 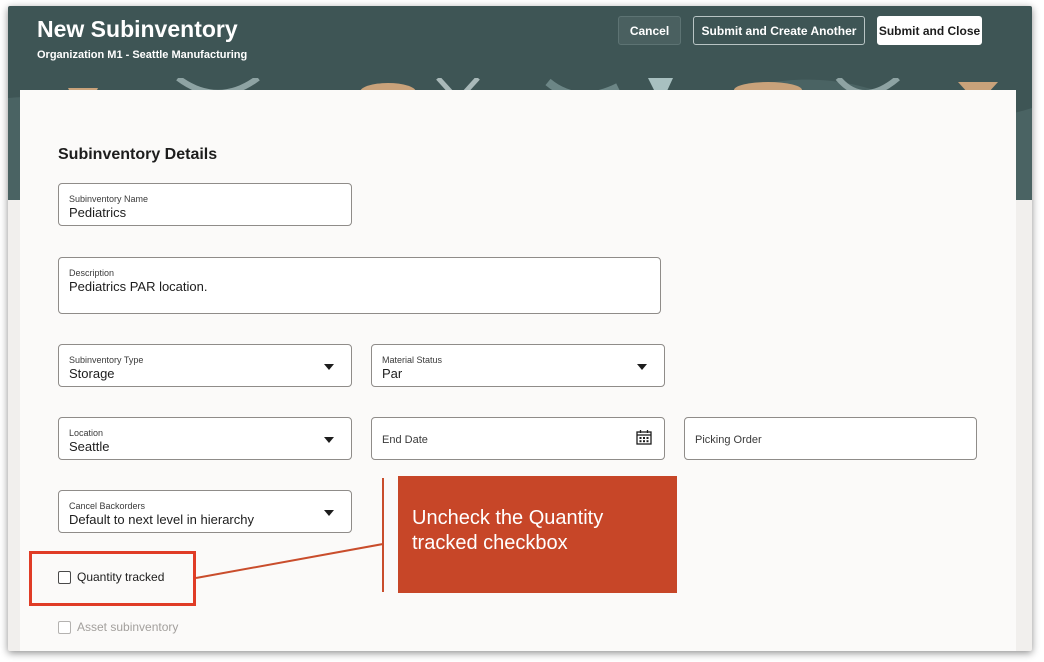 I want to click on field-label: Cancel Backorders, so click(x=107, y=506).